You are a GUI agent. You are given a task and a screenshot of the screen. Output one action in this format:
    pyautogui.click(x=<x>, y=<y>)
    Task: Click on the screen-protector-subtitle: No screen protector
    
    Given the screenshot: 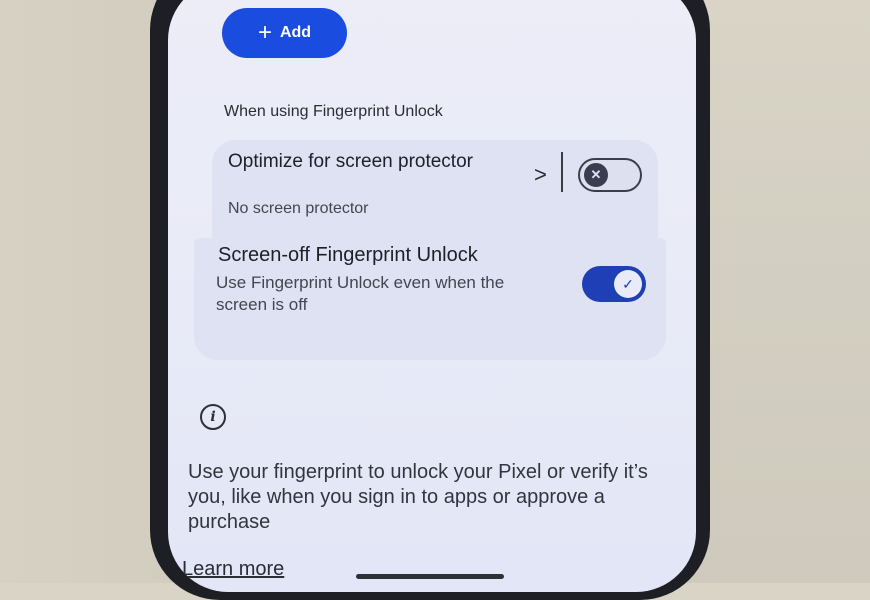 What is the action you would take?
    pyautogui.click(x=298, y=208)
    